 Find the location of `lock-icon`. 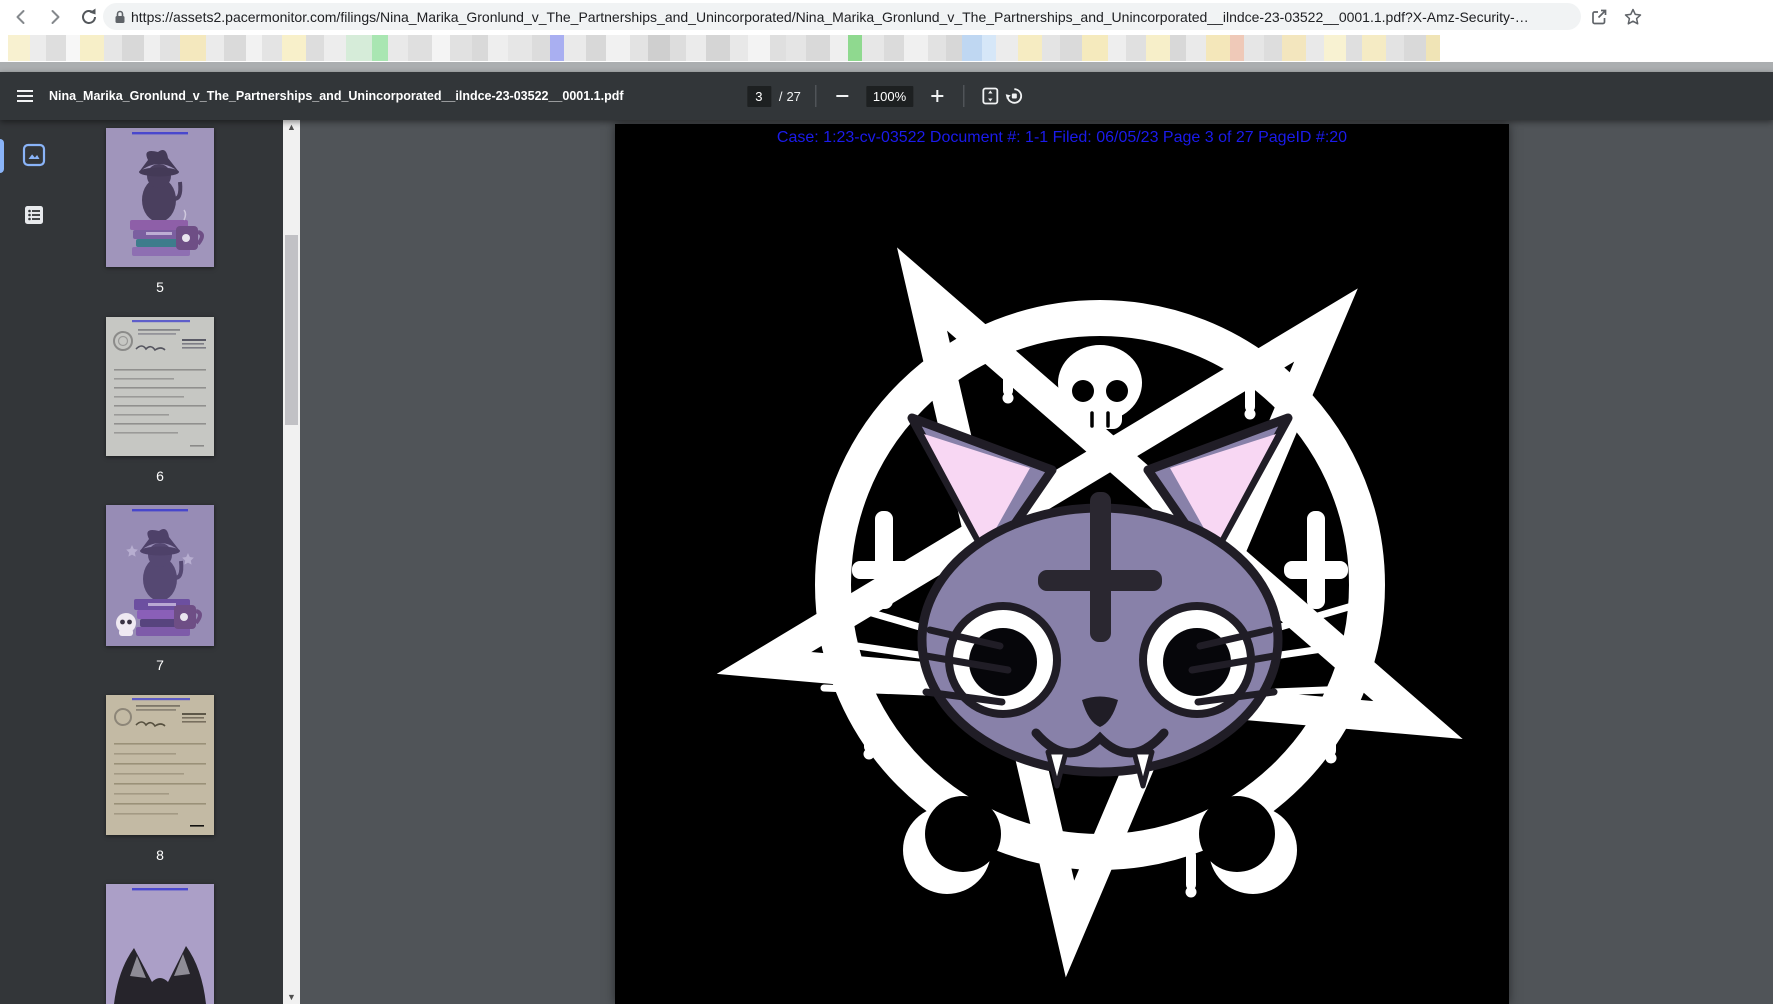

lock-icon is located at coordinates (120, 19).